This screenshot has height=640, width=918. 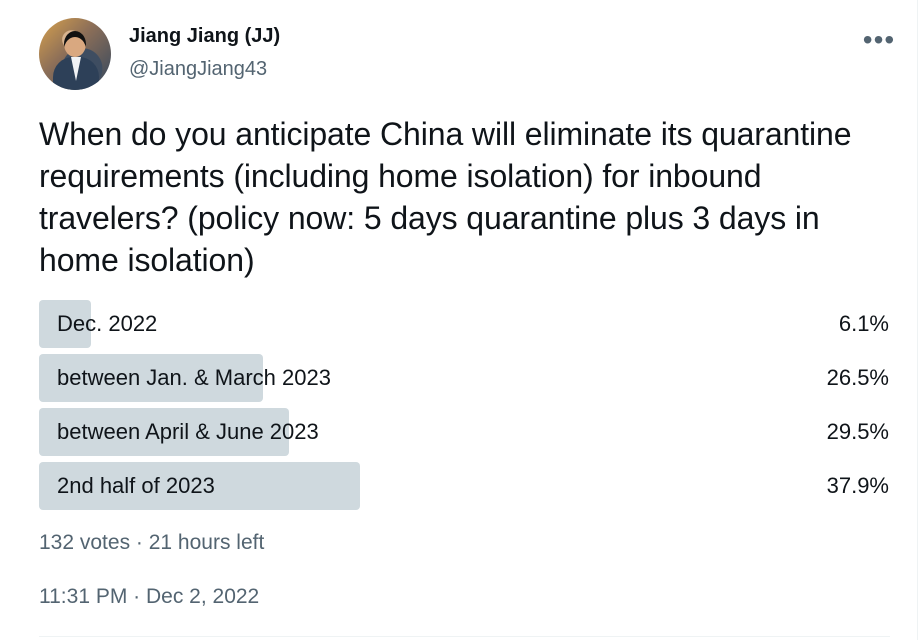 I want to click on poll-option-percent: 37.9%, so click(x=857, y=485).